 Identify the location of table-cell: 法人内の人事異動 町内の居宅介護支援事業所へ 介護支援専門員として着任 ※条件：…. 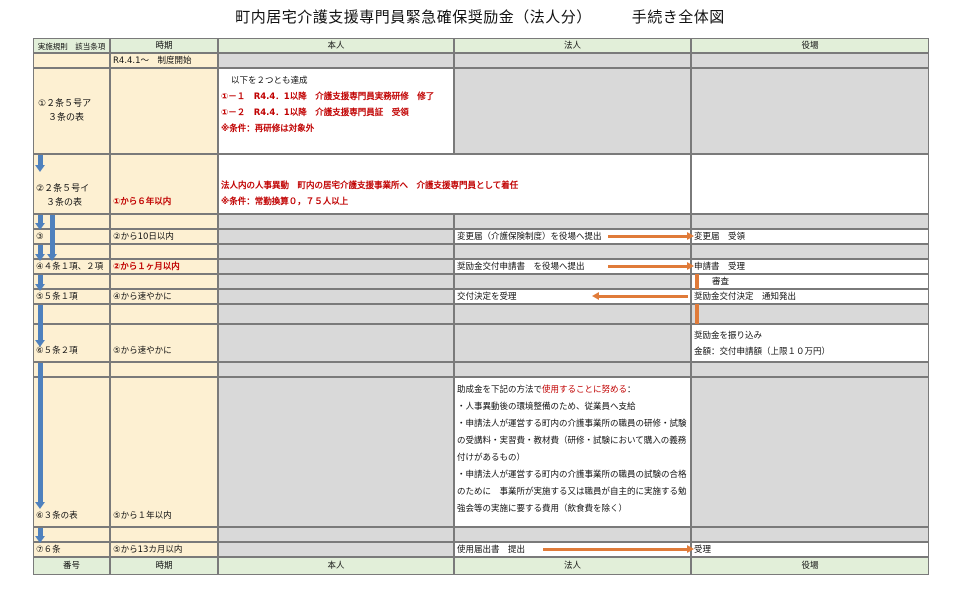
(454, 184).